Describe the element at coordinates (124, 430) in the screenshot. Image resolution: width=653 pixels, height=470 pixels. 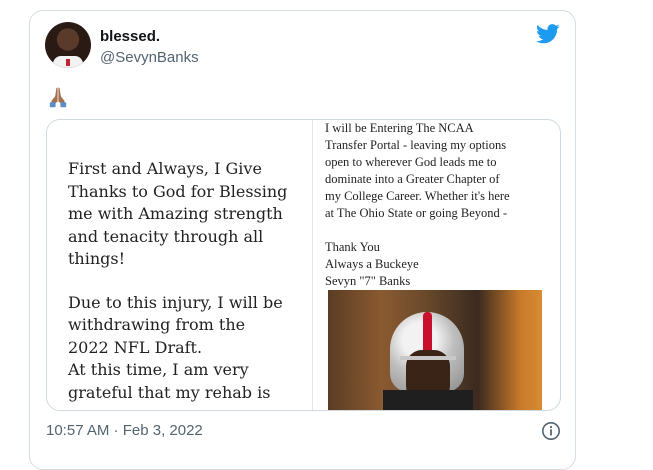
I see `tweet-timestamp: 10:57 AM · Feb 3, 2022` at that location.